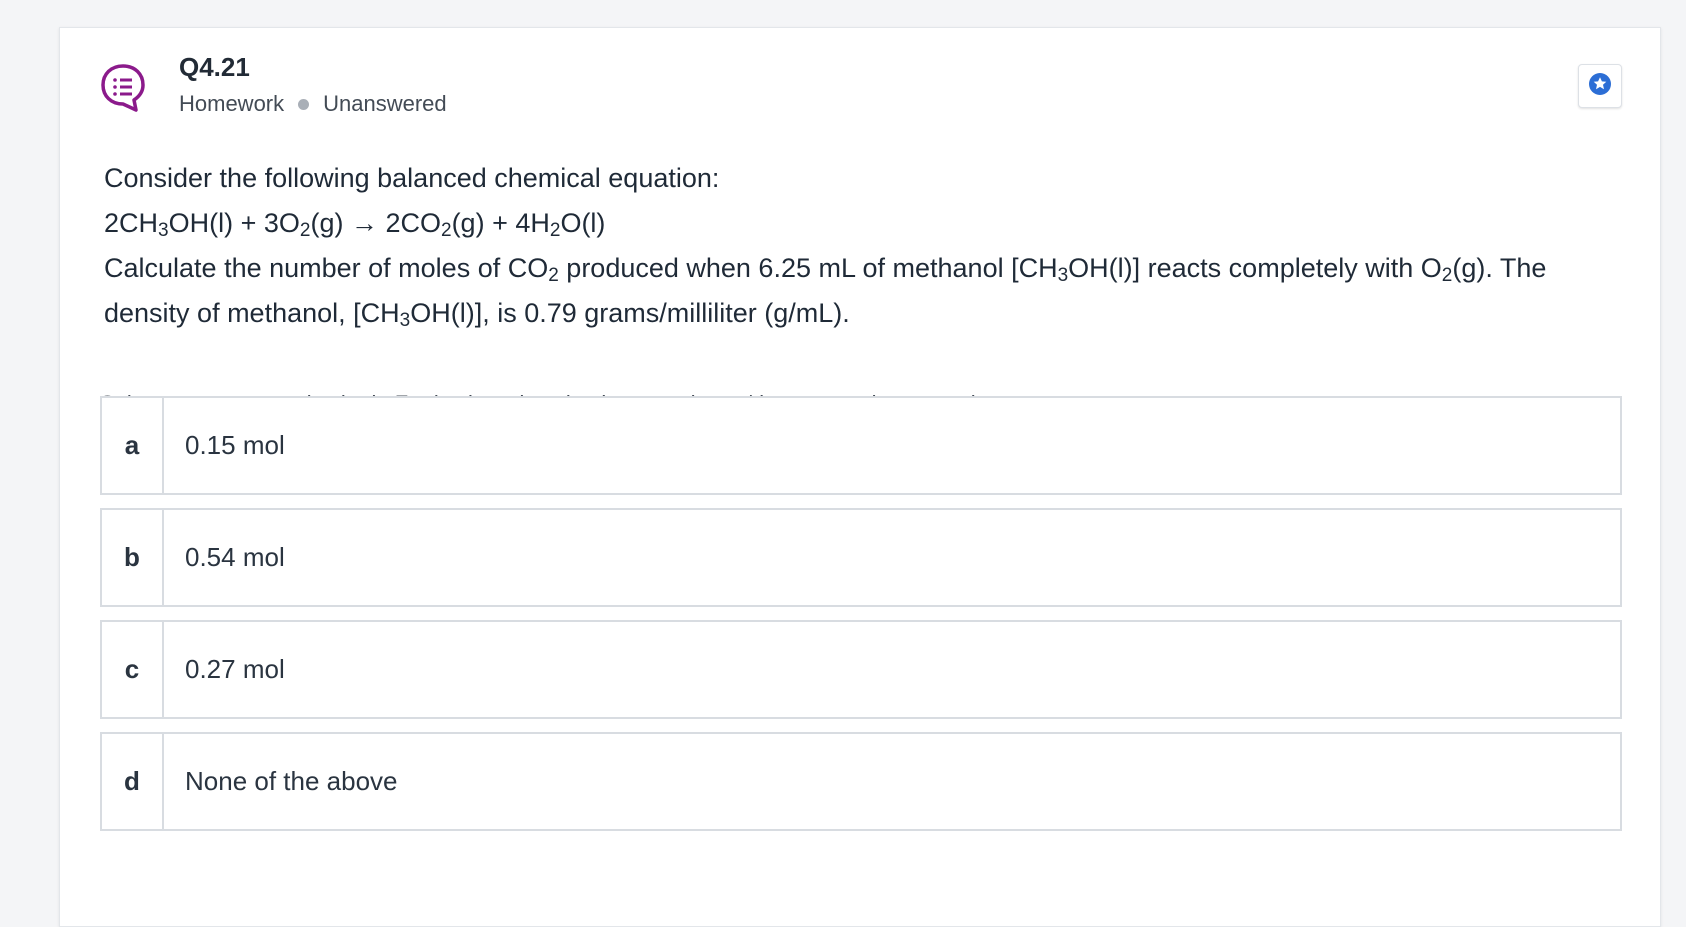 The image size is (1686, 927). What do you see at coordinates (133, 557) in the screenshot?
I see `option-letter: b` at bounding box center [133, 557].